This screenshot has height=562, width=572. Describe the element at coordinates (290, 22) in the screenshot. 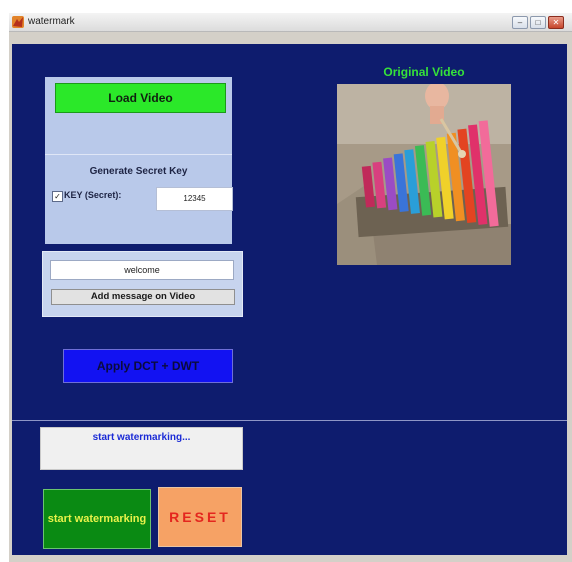

I see `title-bar: watermark – □ ✕` at that location.